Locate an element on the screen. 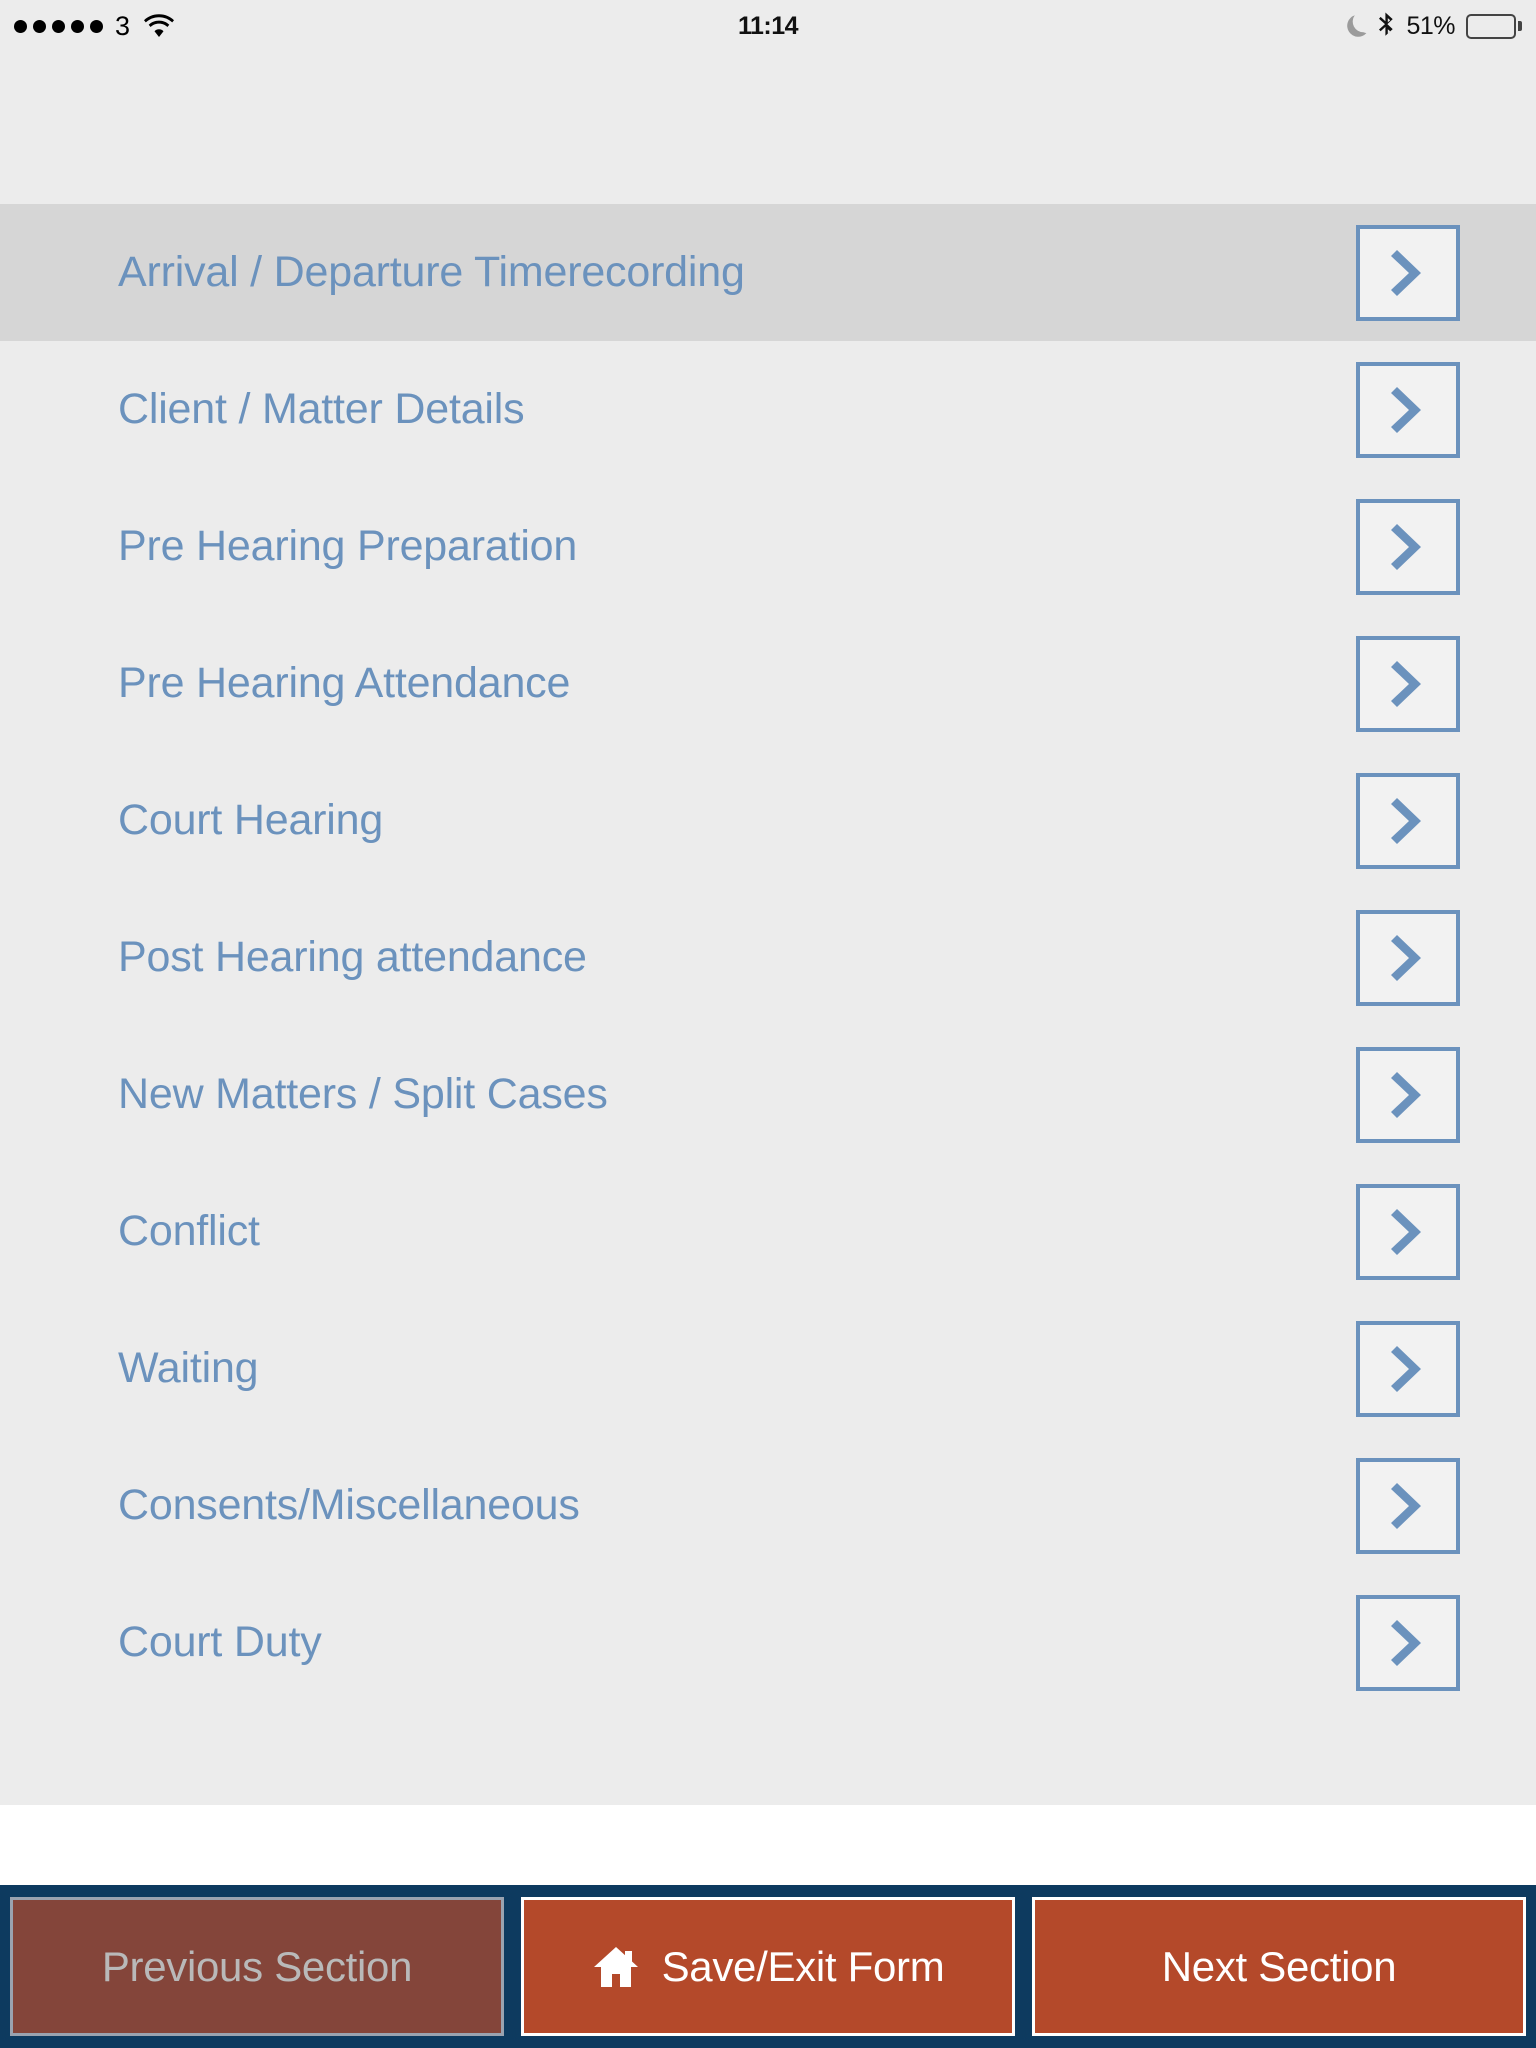  next-section-label: Next Section is located at coordinates (1279, 1966).